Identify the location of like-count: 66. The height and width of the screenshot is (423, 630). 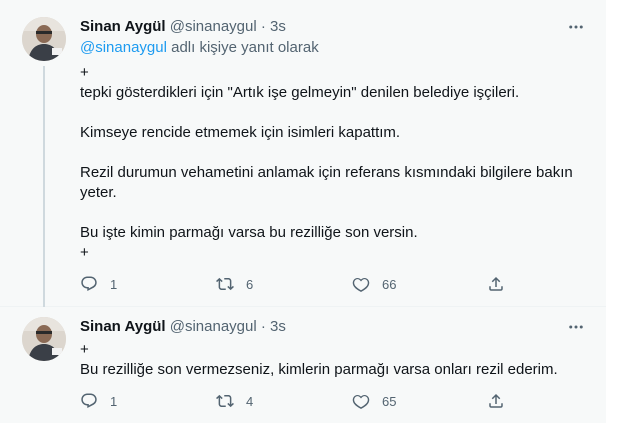
(389, 284).